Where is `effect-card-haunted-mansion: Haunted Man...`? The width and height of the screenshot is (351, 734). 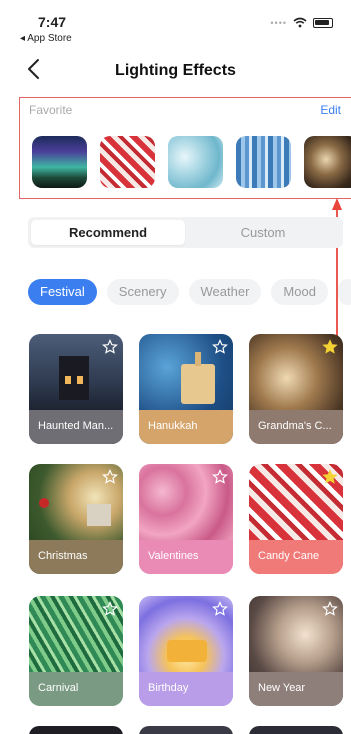 effect-card-haunted-mansion: Haunted Man... is located at coordinates (76, 389).